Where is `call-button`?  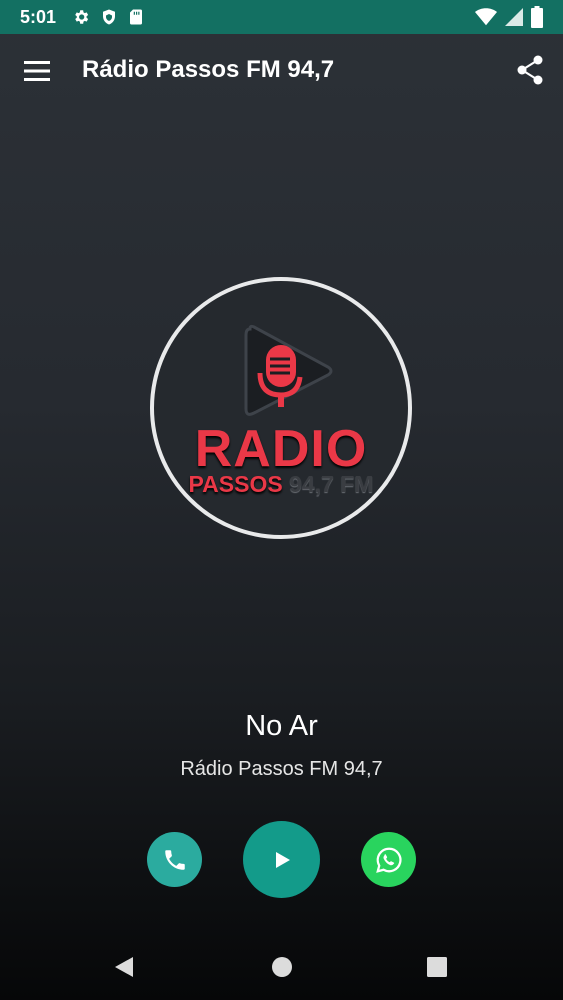 call-button is located at coordinates (174, 859).